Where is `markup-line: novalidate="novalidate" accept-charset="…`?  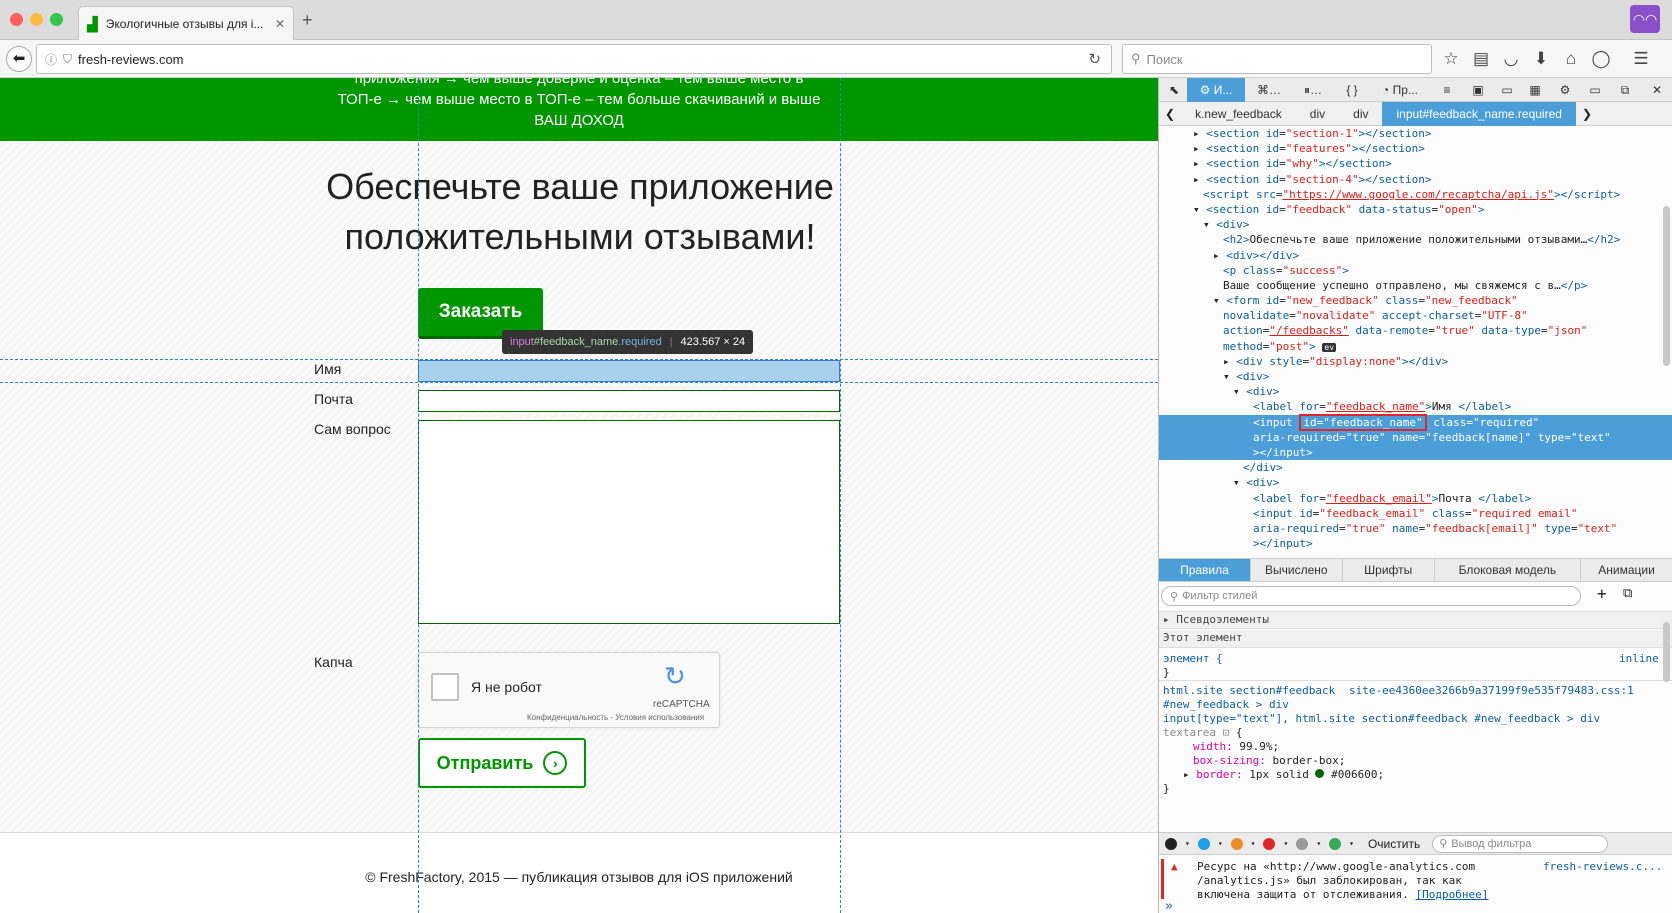 markup-line: novalidate="novalidate" accept-charset="… is located at coordinates (1415, 315).